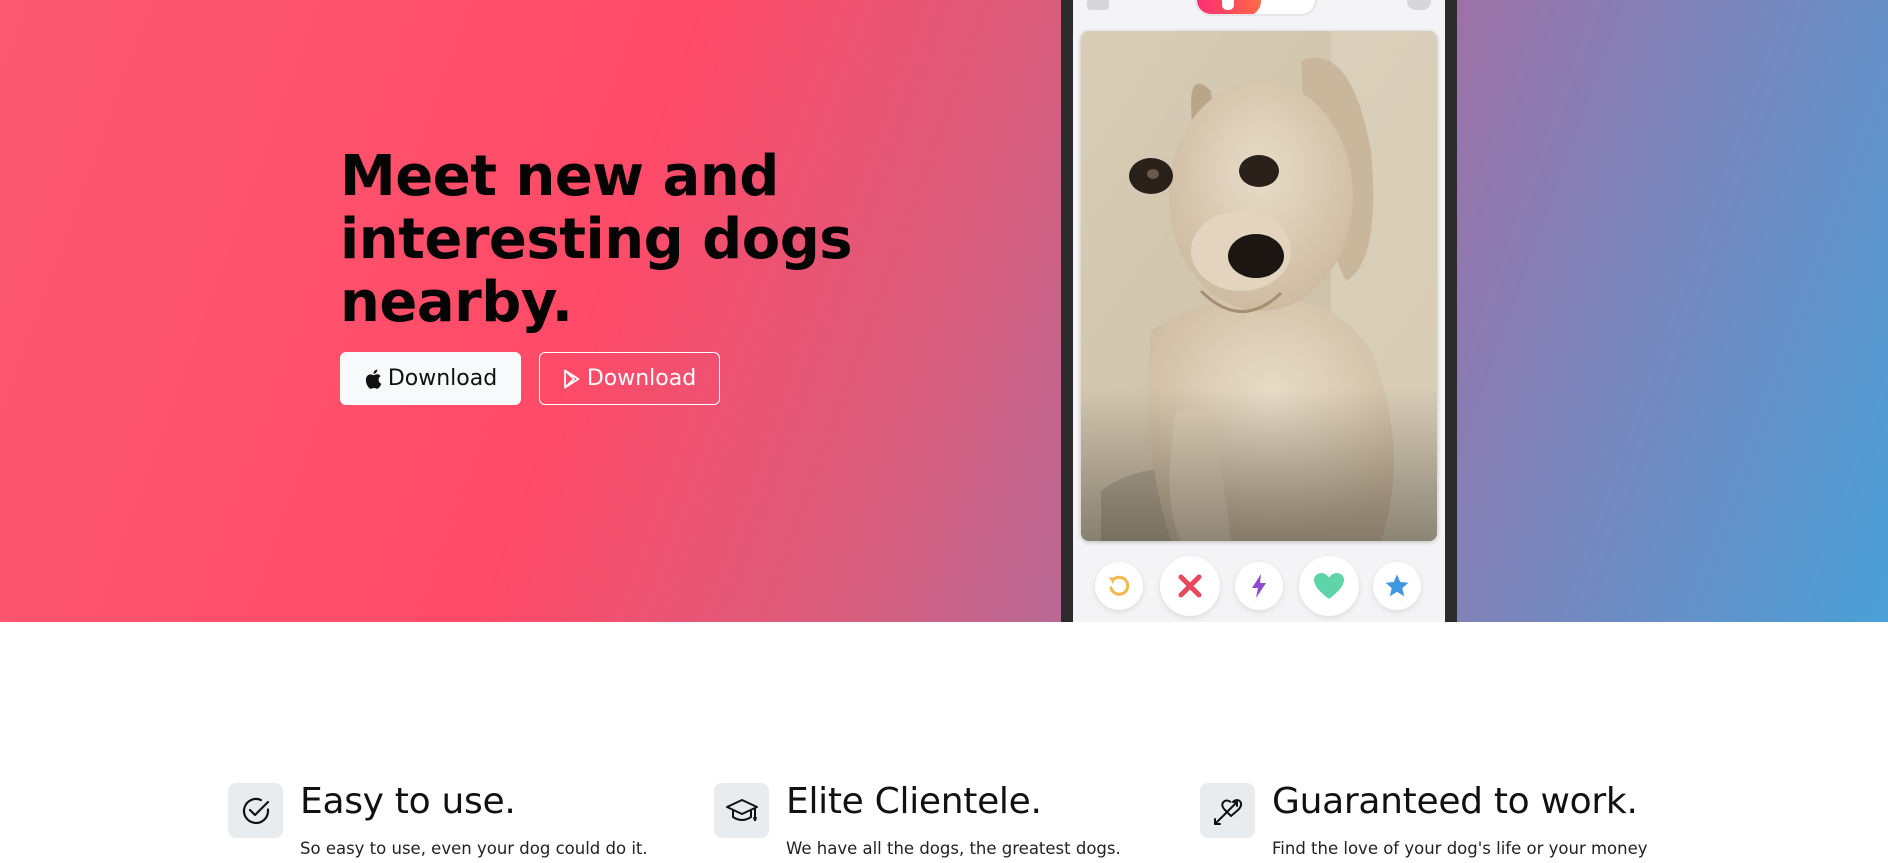  Describe the element at coordinates (442, 378) in the screenshot. I see `app-store-button-label: Download` at that location.